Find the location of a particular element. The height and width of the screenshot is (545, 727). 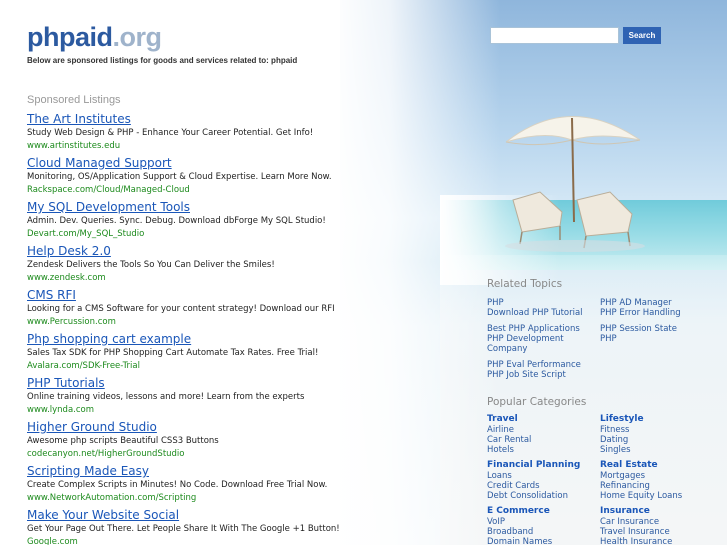

listing-url-link: www.lynda.com is located at coordinates (192, 410).